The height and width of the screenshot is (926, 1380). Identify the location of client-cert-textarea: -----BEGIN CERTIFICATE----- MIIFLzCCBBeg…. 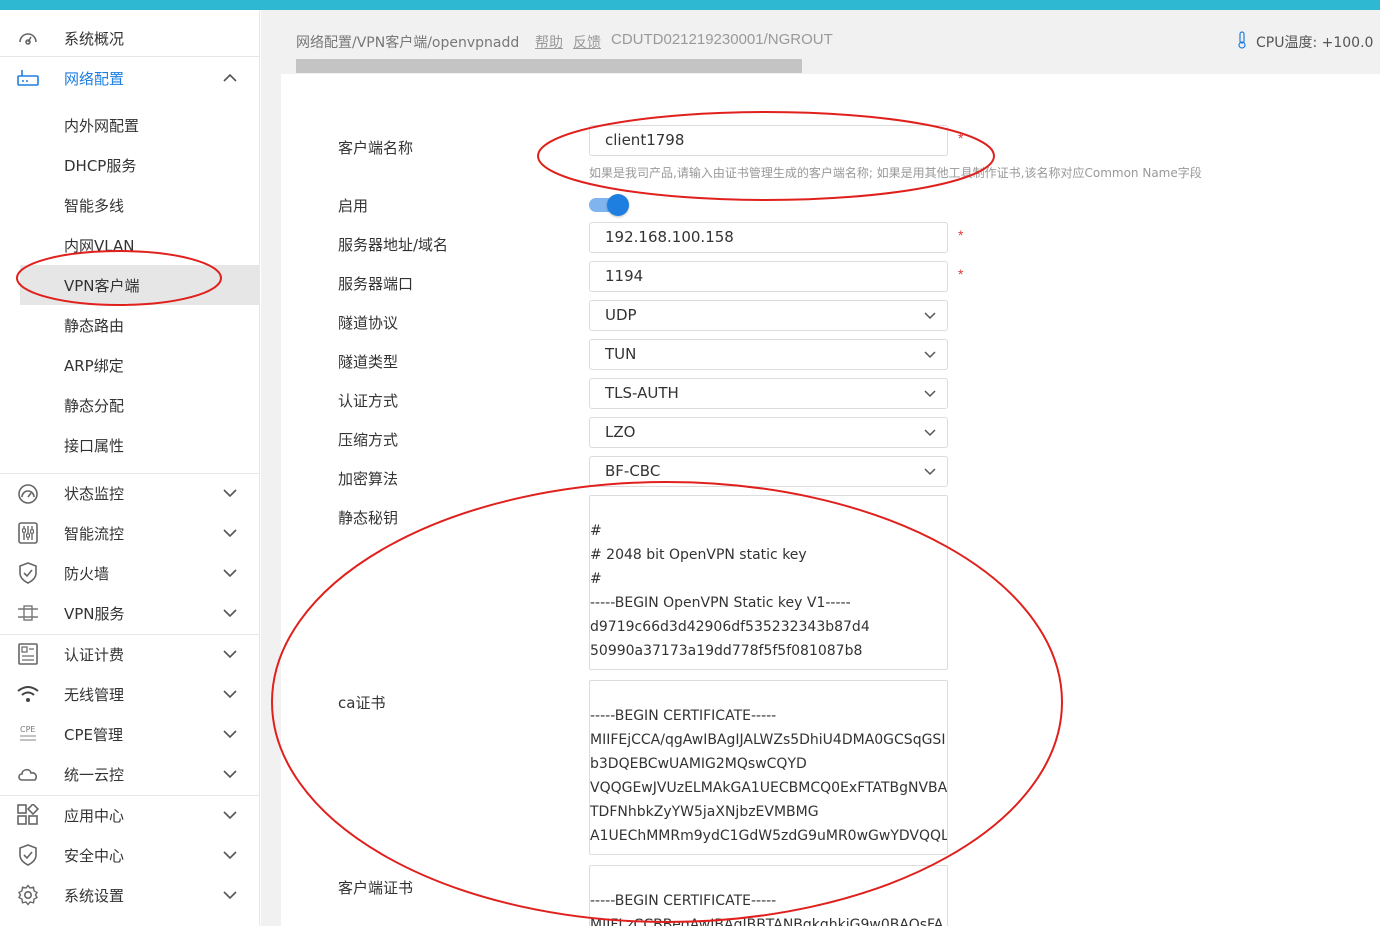
(768, 895).